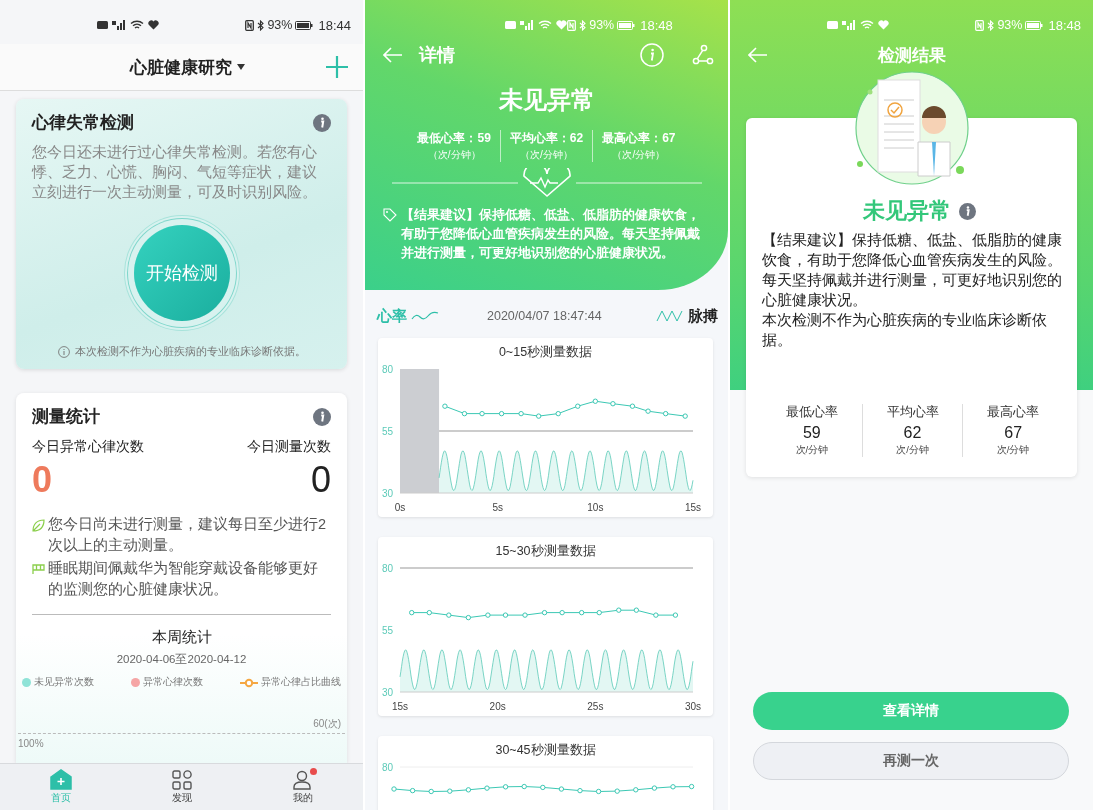  I want to click on card-description: 您今日还未进行过心律失常检测。若您有心悸、乏力、心慌、胸闷、气短等症状，建议立刻进行一次主动测量，可及时识别风险。, so click(175, 172).